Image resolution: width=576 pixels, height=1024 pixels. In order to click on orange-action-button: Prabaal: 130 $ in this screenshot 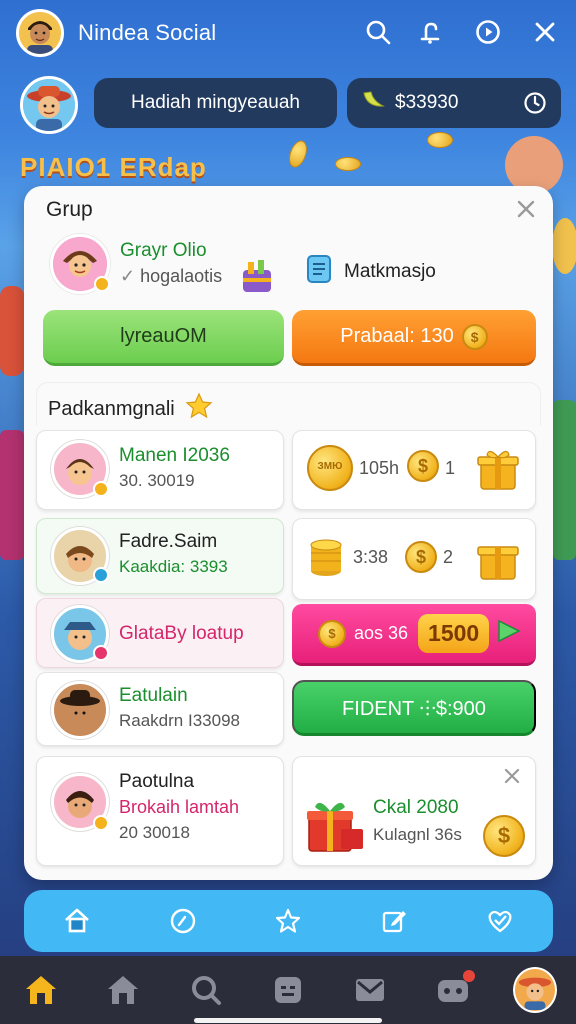, I will do `click(414, 338)`.